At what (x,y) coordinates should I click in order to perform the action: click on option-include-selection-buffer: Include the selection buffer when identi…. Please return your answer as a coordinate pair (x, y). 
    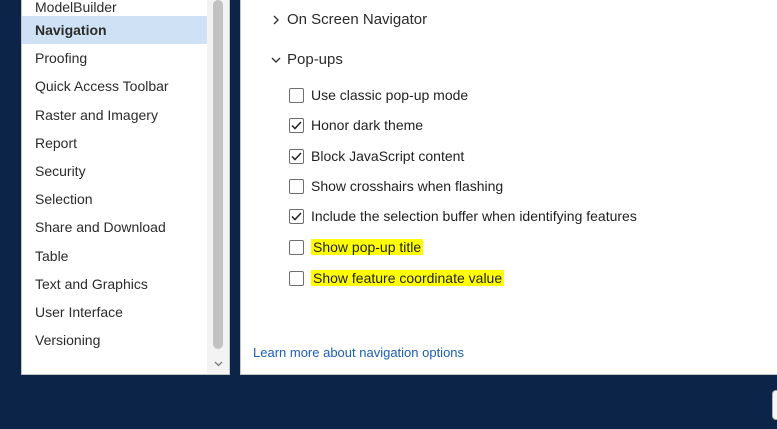
    Looking at the image, I should click on (463, 216).